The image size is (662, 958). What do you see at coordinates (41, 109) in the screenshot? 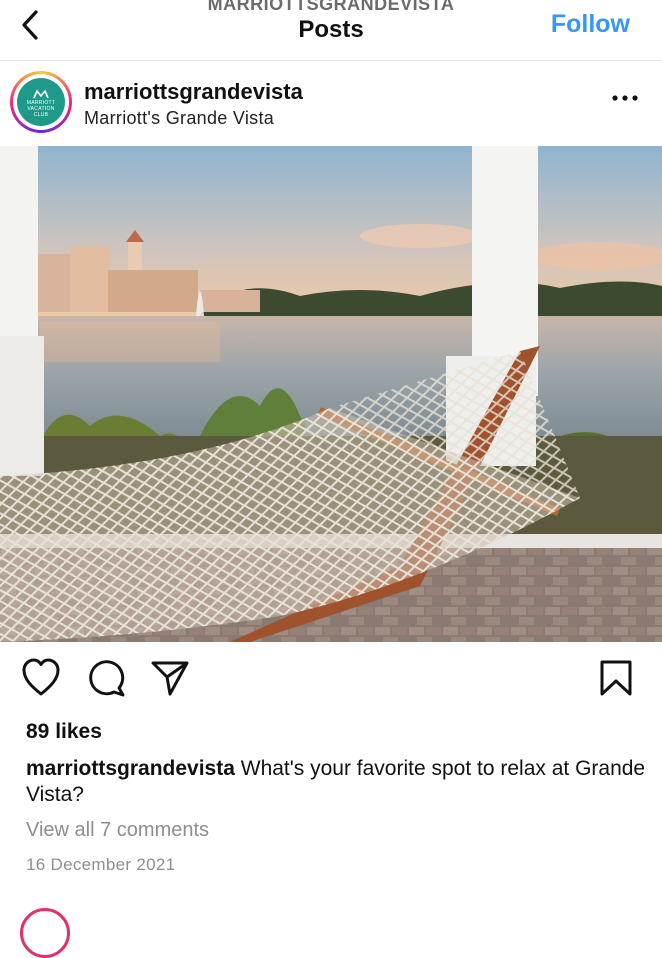
I see `avatar-logo-text: MARRIOTT VACATION CLUB` at bounding box center [41, 109].